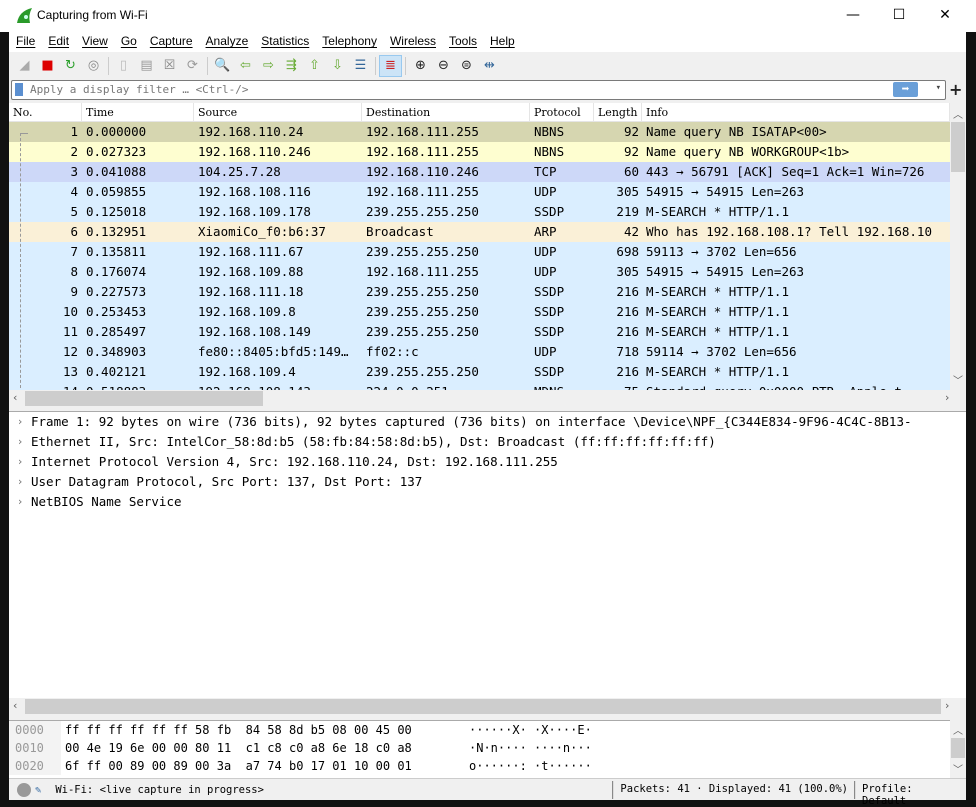 Image resolution: width=976 pixels, height=807 pixels. Describe the element at coordinates (24, 66) in the screenshot. I see `start-capture-icon: ◢` at that location.